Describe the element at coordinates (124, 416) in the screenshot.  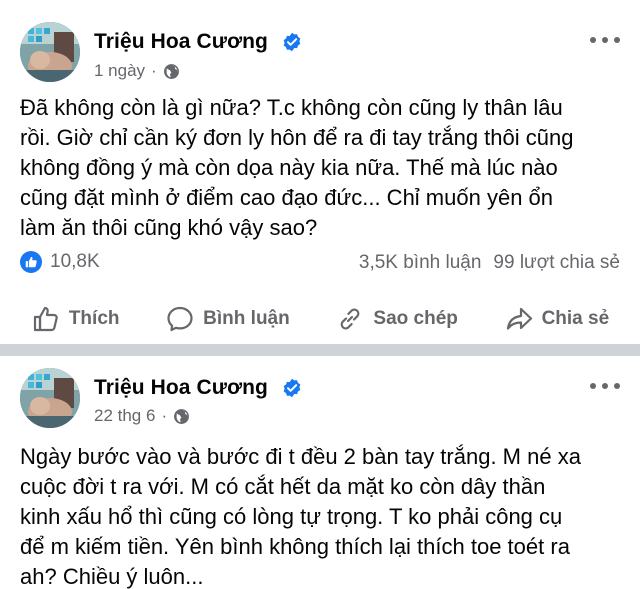
I see `post-time: 22 thg 6` at that location.